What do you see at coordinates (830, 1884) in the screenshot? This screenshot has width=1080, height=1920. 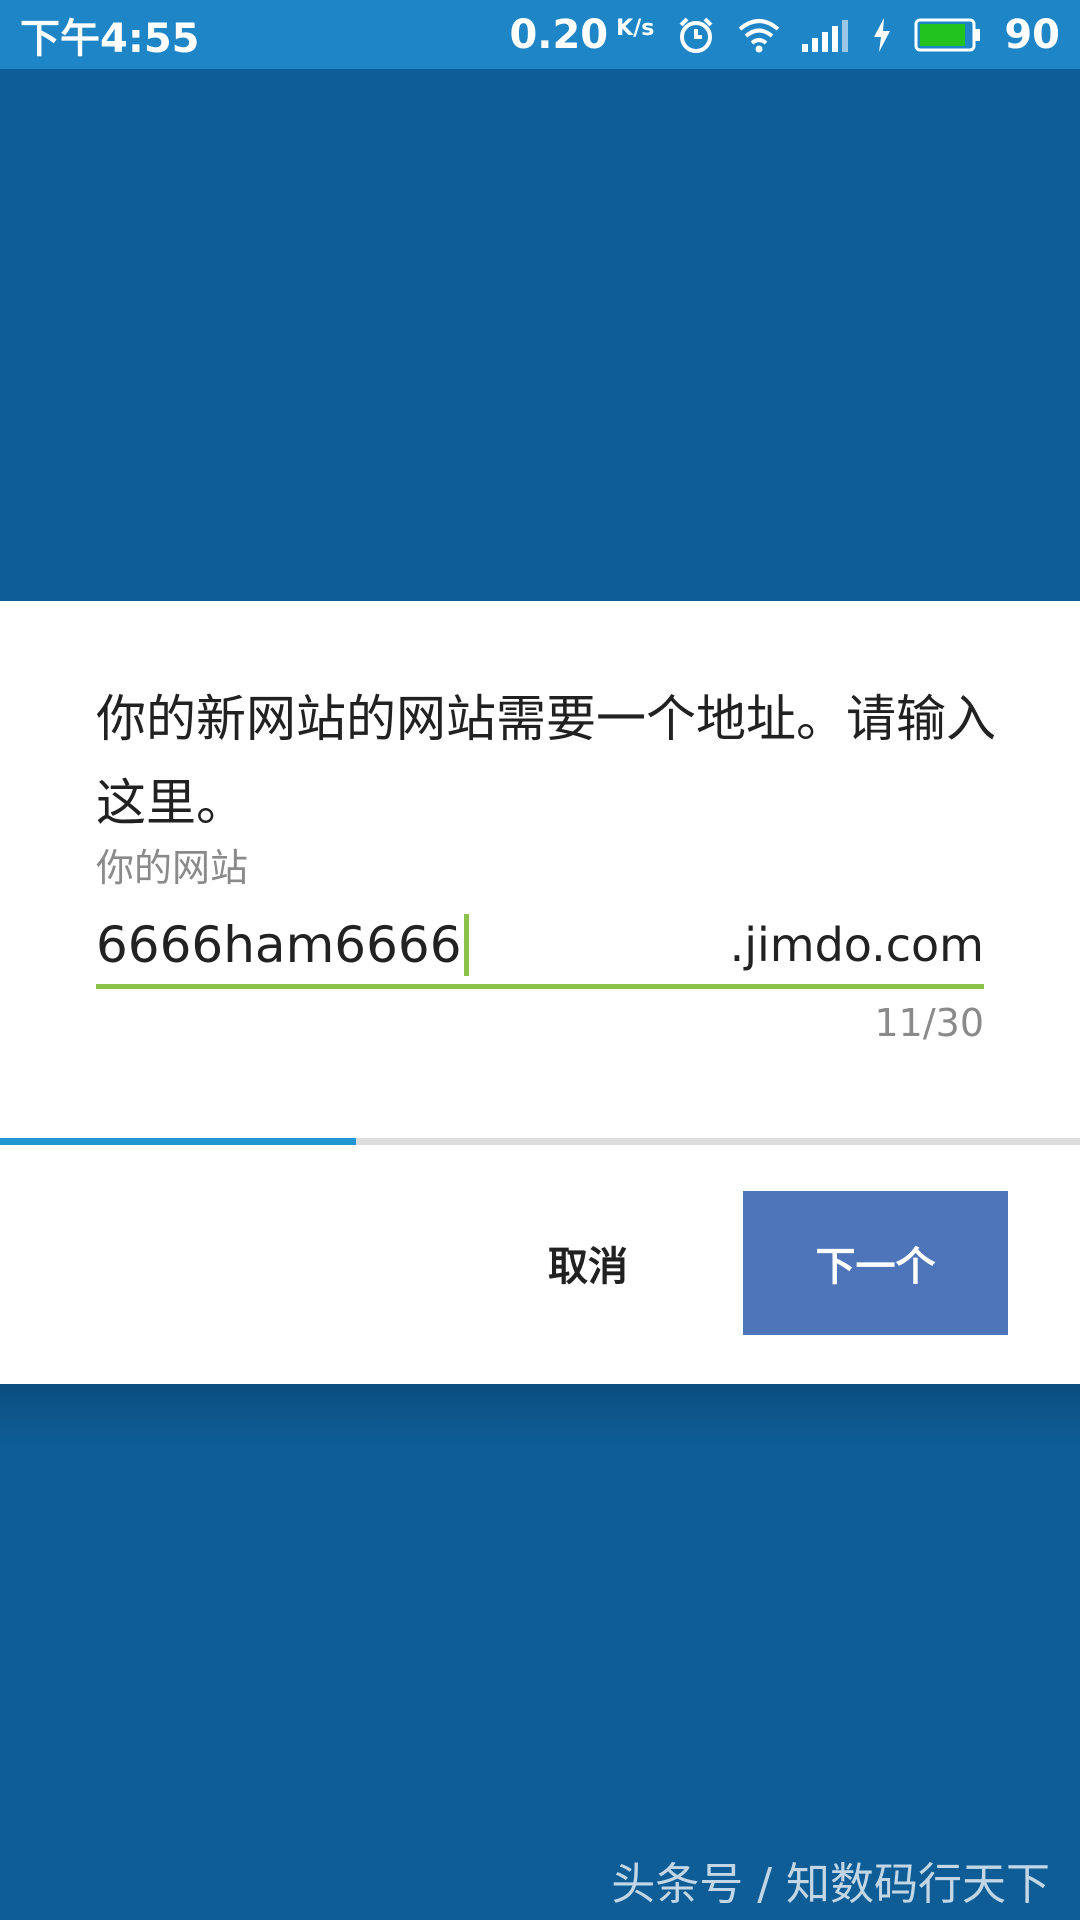 I see `watermark: 头条号 / 知数码行天下` at bounding box center [830, 1884].